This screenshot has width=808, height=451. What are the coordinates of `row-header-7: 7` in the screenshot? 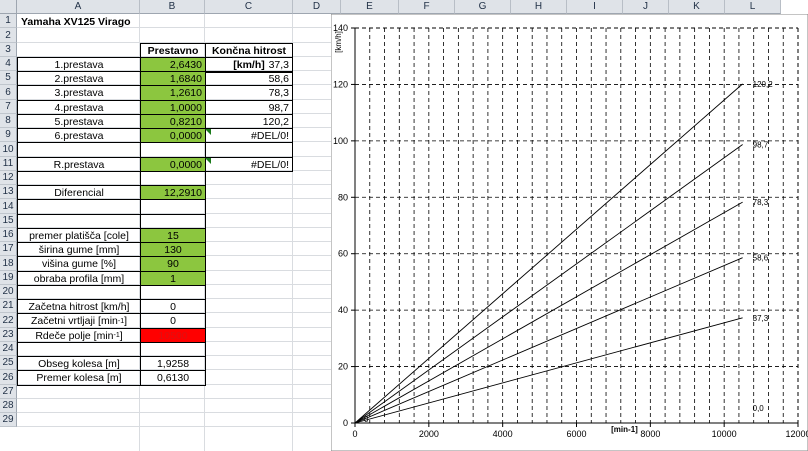 It's located at (8, 107).